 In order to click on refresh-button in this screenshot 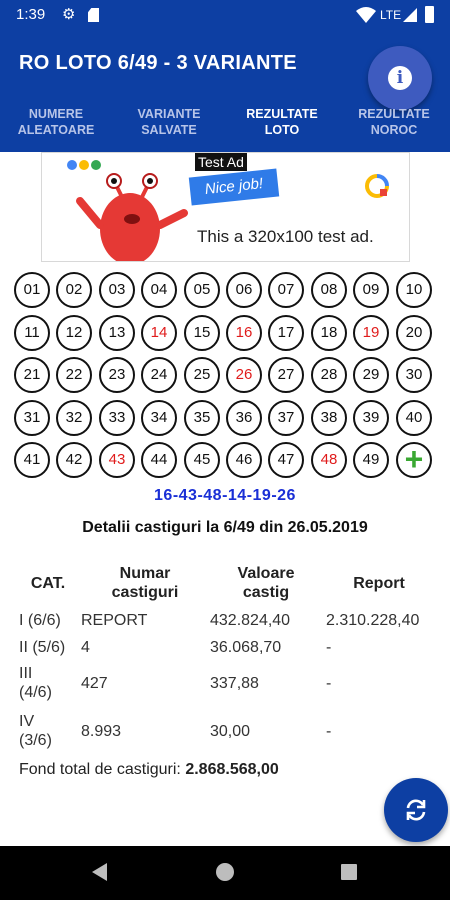, I will do `click(416, 810)`.